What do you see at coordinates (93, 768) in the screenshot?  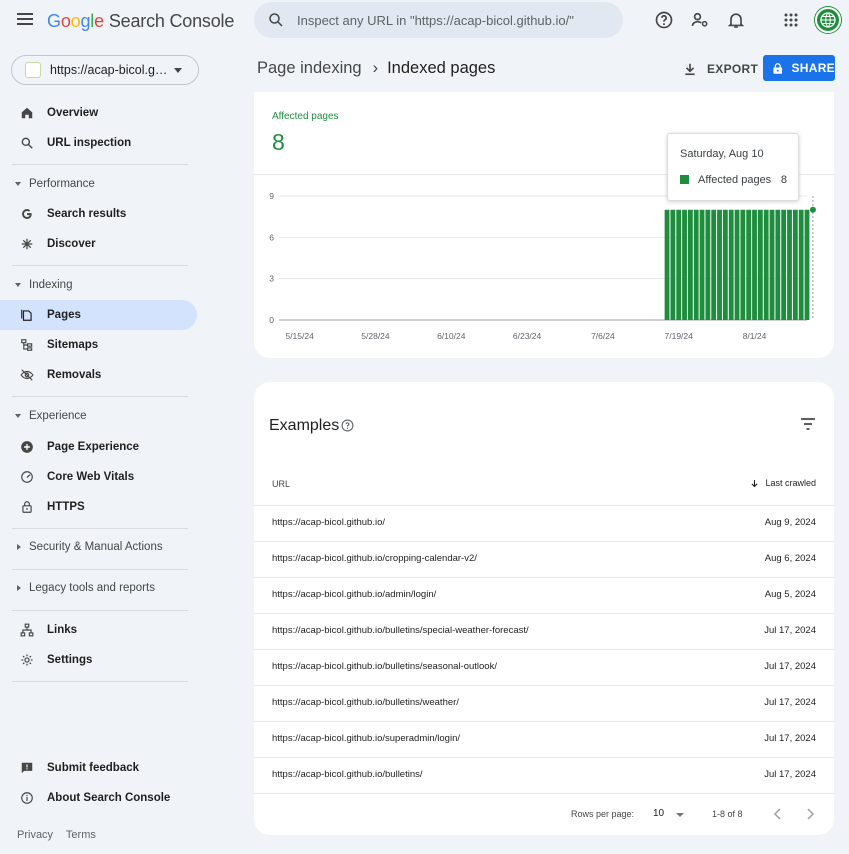 I see `sidebar-item-label: Submit feedback` at bounding box center [93, 768].